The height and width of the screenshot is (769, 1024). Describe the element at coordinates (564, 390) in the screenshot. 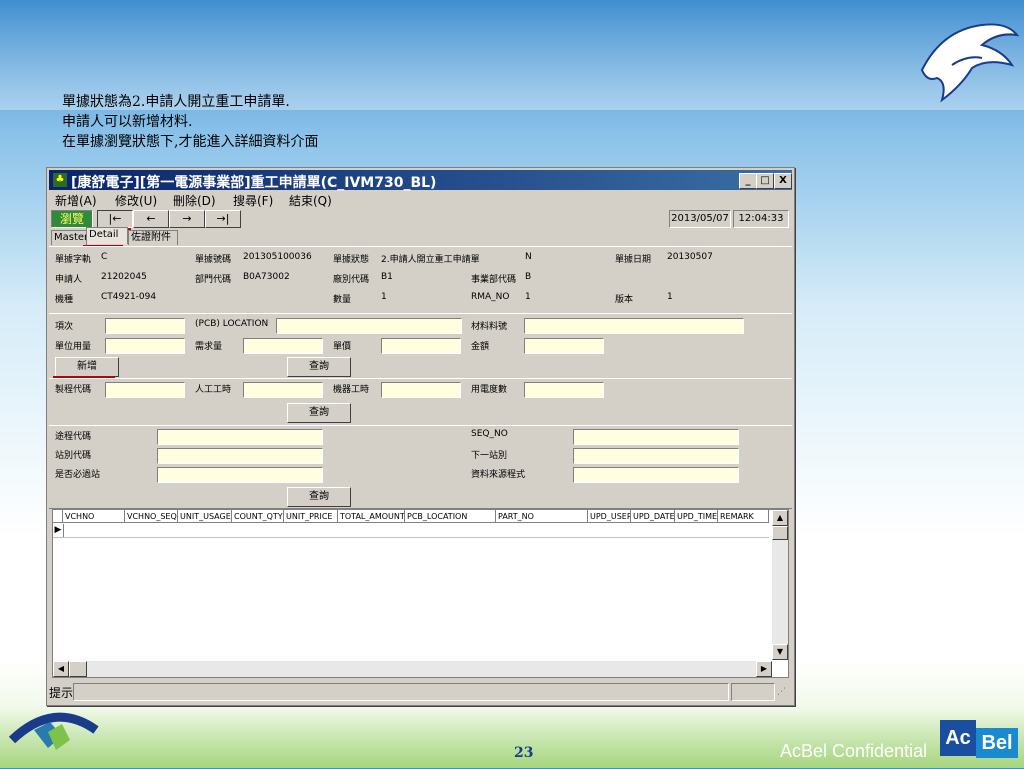

I see `power-usage-input` at that location.